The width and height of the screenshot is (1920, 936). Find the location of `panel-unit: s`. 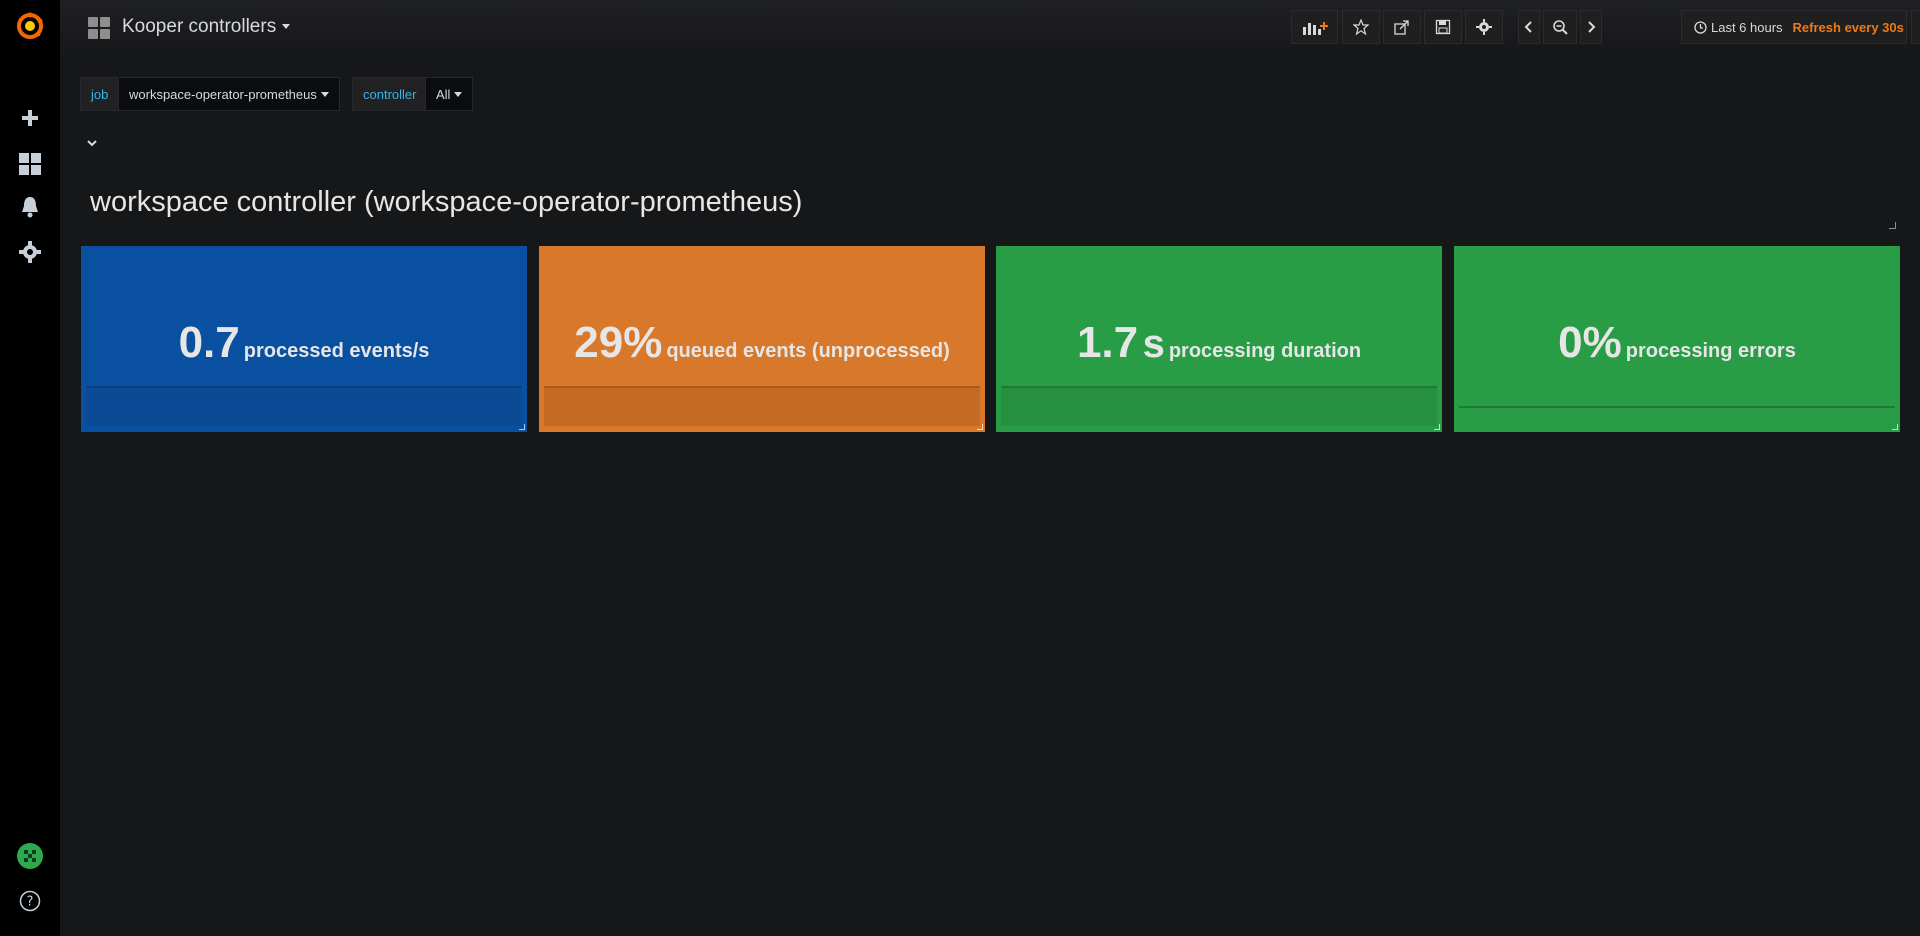

panel-unit: s is located at coordinates (1153, 344).